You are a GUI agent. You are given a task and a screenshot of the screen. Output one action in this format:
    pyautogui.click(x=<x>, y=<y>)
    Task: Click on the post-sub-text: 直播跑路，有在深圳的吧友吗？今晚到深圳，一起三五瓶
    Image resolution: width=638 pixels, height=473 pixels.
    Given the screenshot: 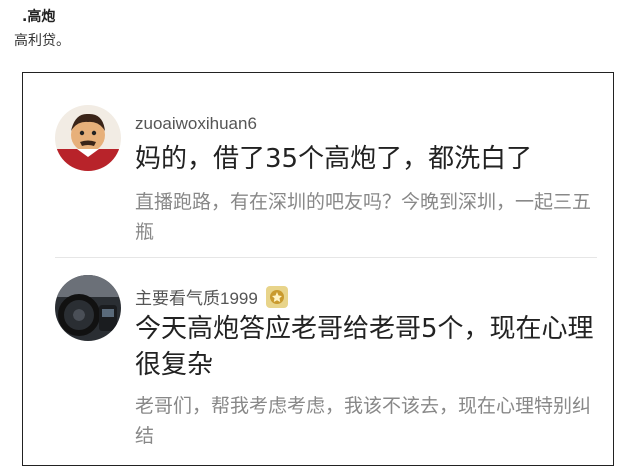 What is the action you would take?
    pyautogui.click(x=363, y=217)
    